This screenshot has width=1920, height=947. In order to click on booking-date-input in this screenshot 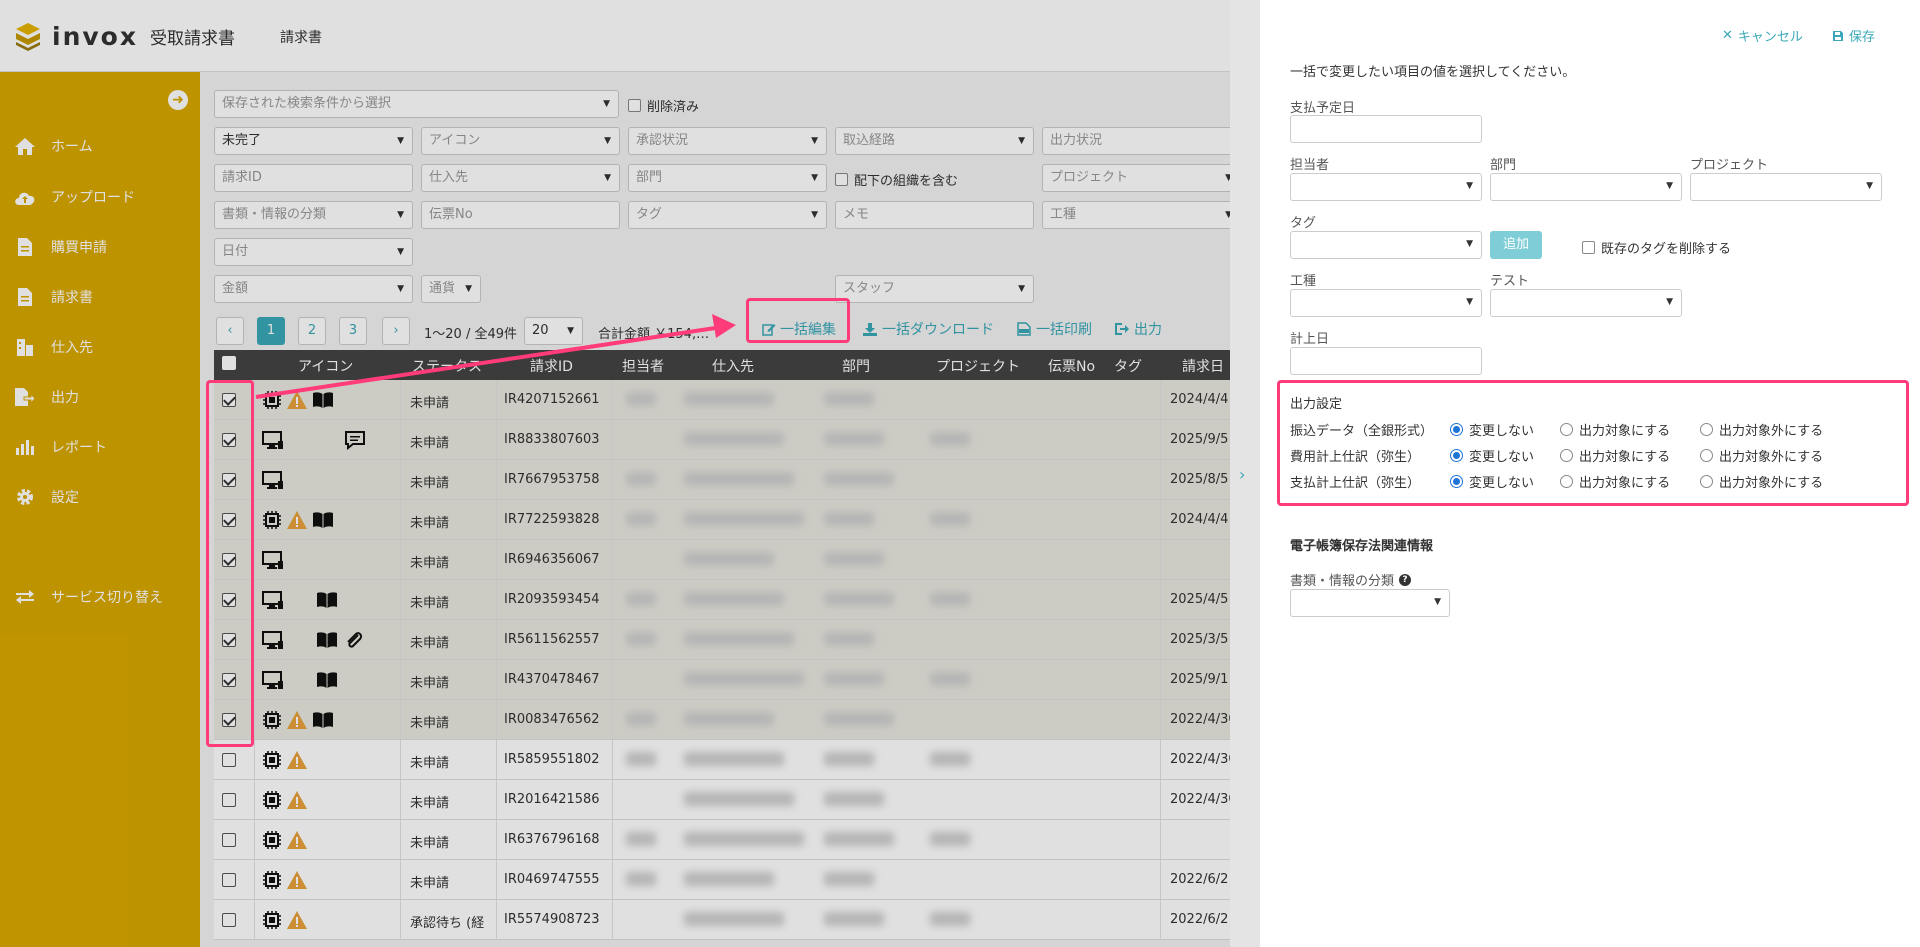, I will do `click(1386, 361)`.